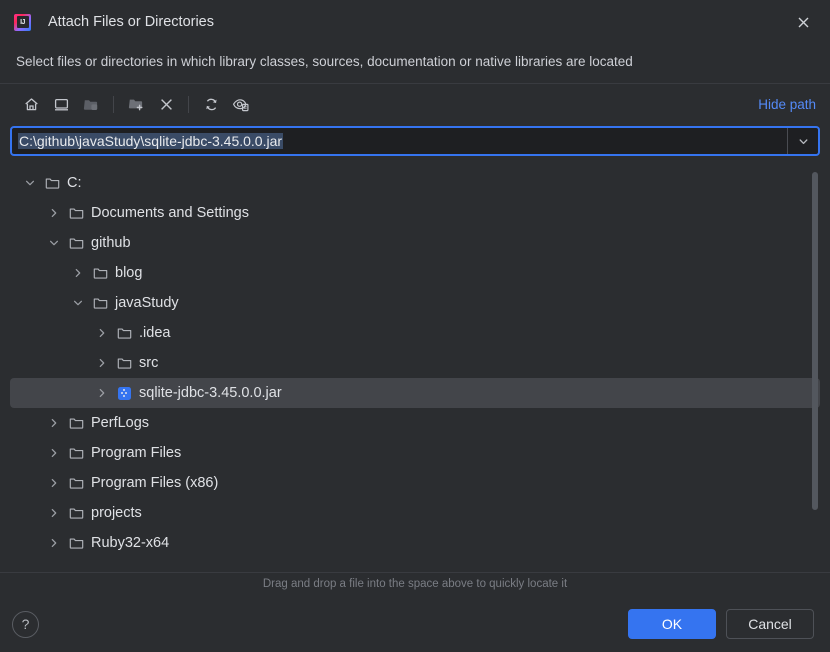 The height and width of the screenshot is (652, 830). What do you see at coordinates (415, 513) in the screenshot?
I see `tree-row: projects` at bounding box center [415, 513].